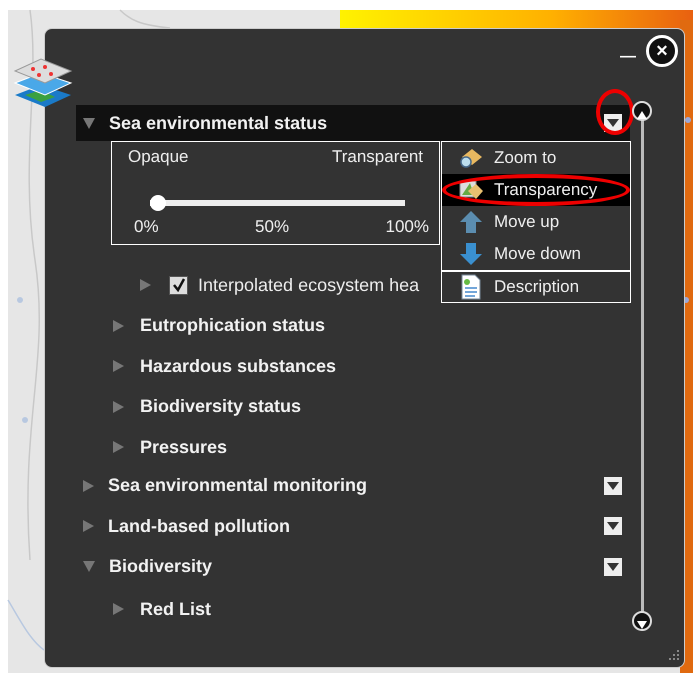 The width and height of the screenshot is (693, 673). I want to click on menu-item: Move down, so click(536, 254).